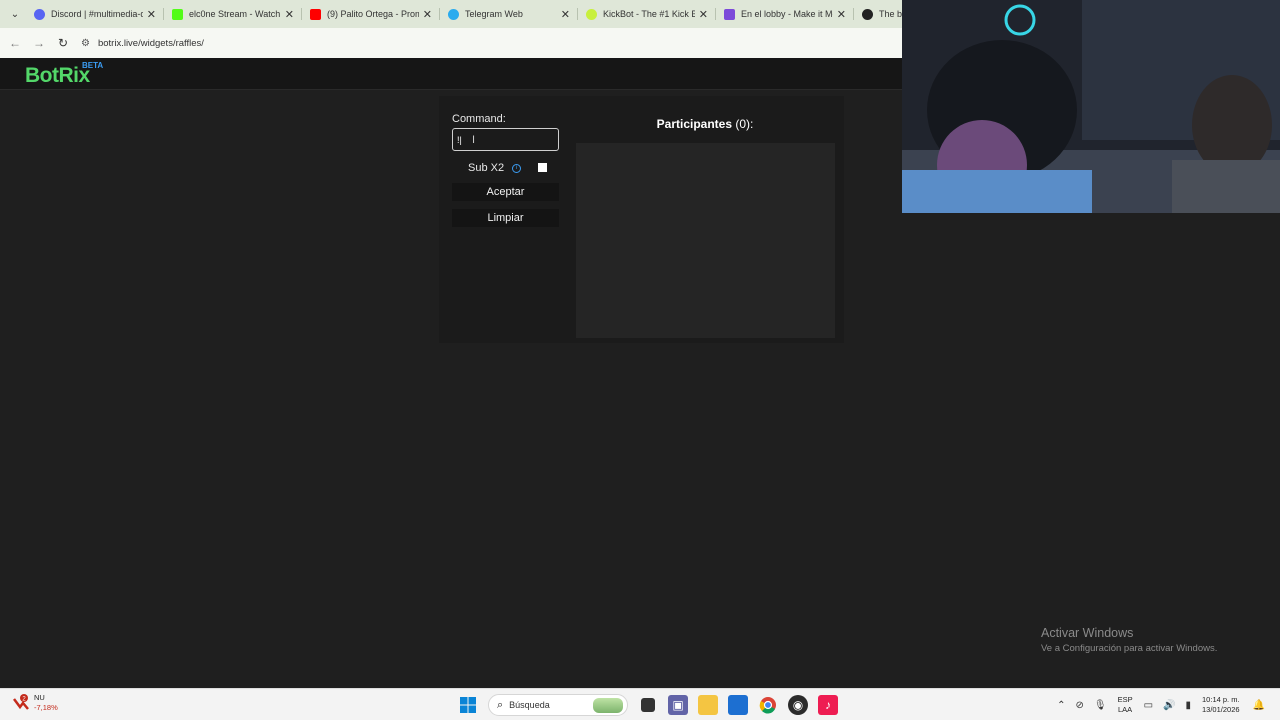 Image resolution: width=1280 pixels, height=720 pixels. Describe the element at coordinates (150, 43) in the screenshot. I see `url-text: botrix.live/widgets/raffles/` at that location.